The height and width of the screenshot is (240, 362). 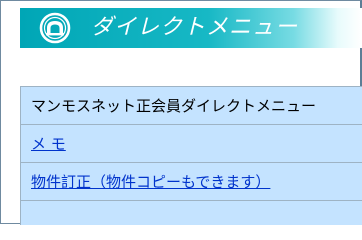 I want to click on menu-header-label: マンモスネット正会員ダイレクトメニュー, so click(x=174, y=106).